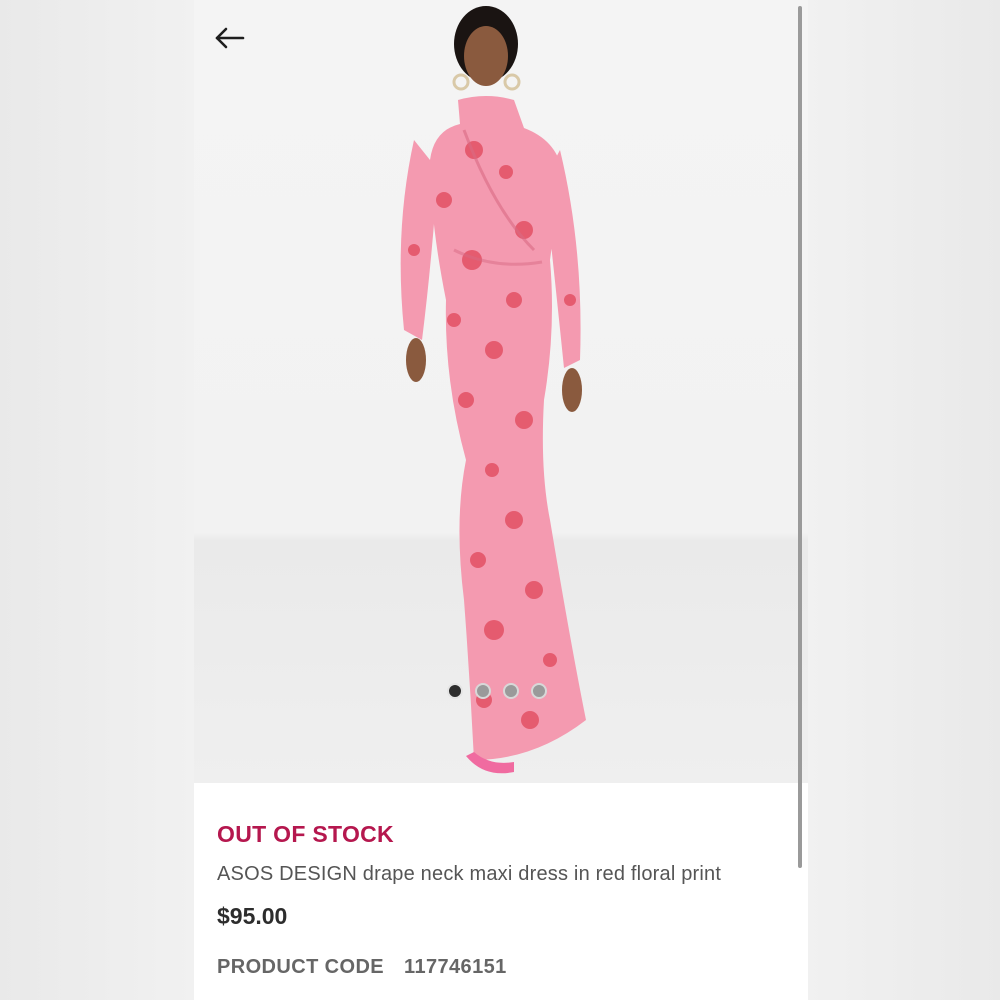 The image size is (1000, 1000). I want to click on scrollbar, so click(800, 437).